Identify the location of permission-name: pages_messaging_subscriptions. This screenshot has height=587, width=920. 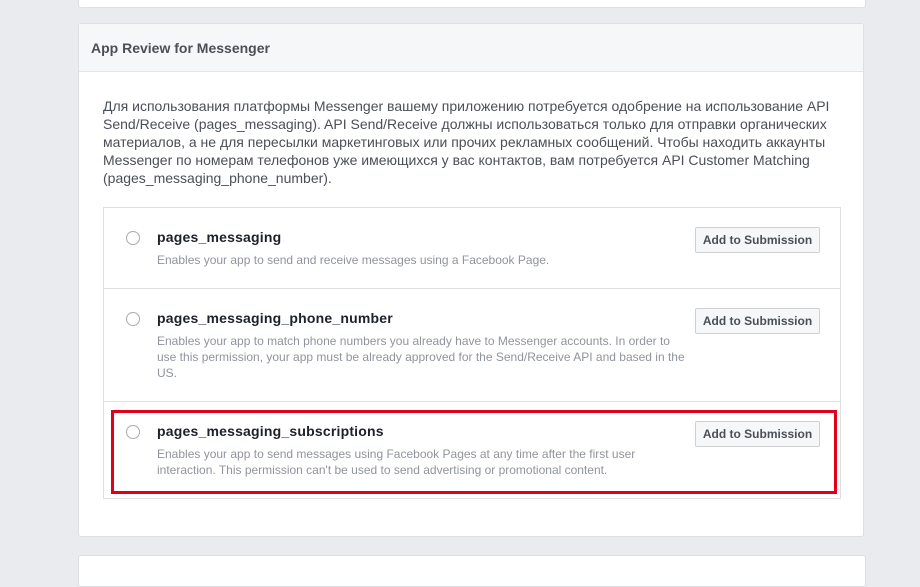
(270, 431).